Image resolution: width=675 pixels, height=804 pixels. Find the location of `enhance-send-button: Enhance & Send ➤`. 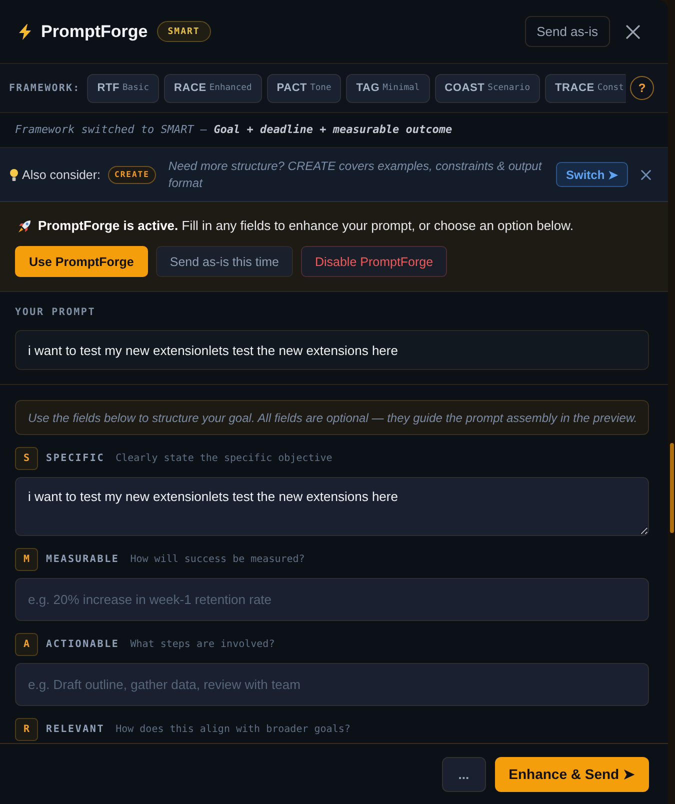

enhance-send-button: Enhance & Send ➤ is located at coordinates (571, 774).